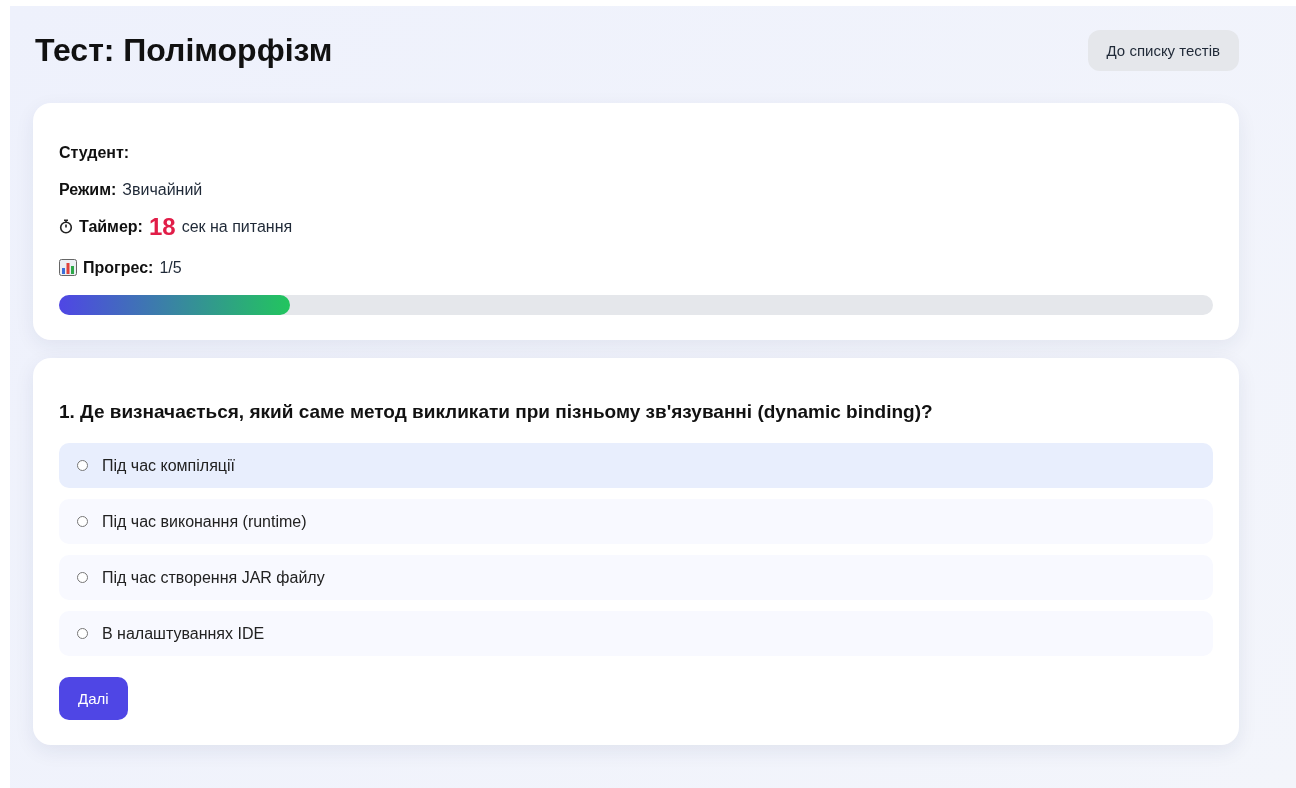  What do you see at coordinates (237, 226) in the screenshot?
I see `timer-unit: сек на питання` at bounding box center [237, 226].